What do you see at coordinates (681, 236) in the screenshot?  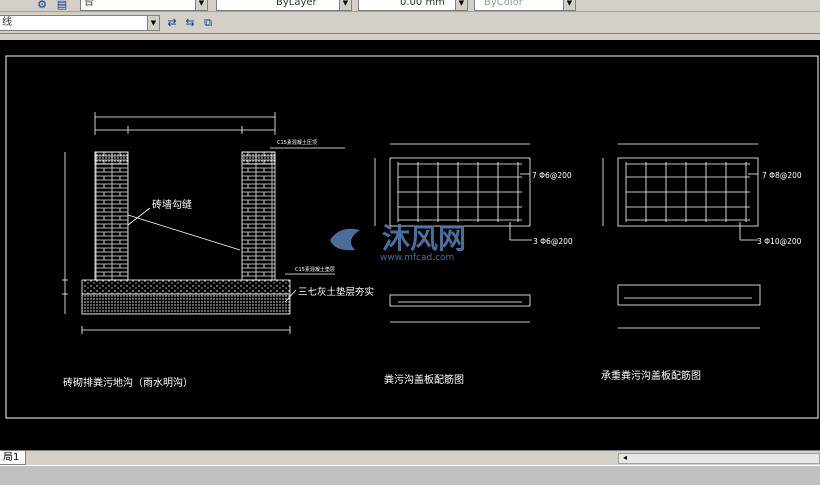 I see `right-cover-plate-drawing` at bounding box center [681, 236].